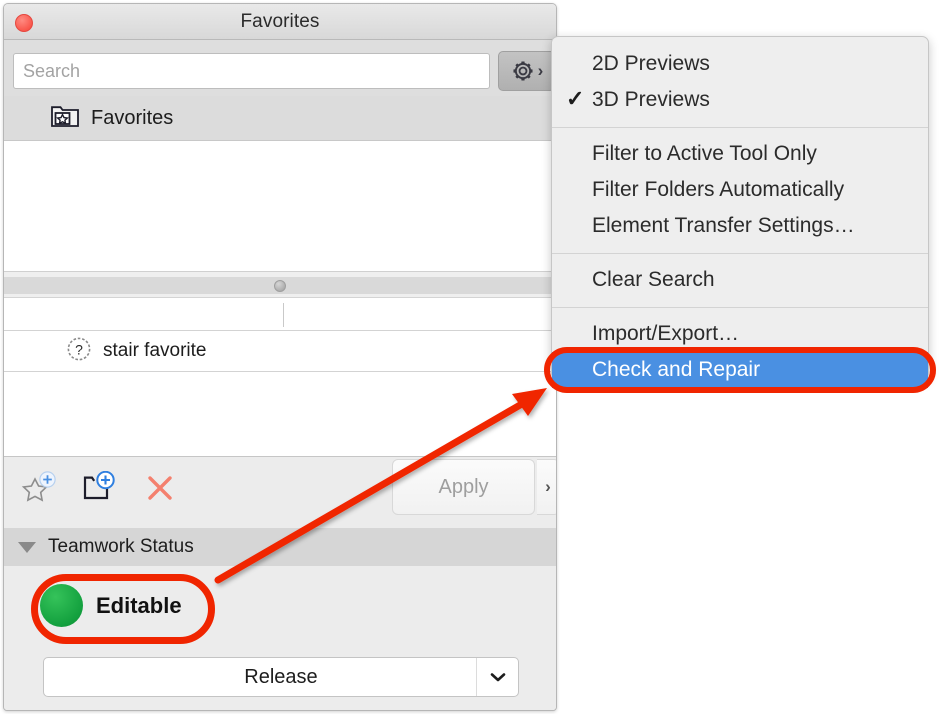 This screenshot has width=940, height=714. What do you see at coordinates (280, 314) in the screenshot?
I see `table-column-header` at bounding box center [280, 314].